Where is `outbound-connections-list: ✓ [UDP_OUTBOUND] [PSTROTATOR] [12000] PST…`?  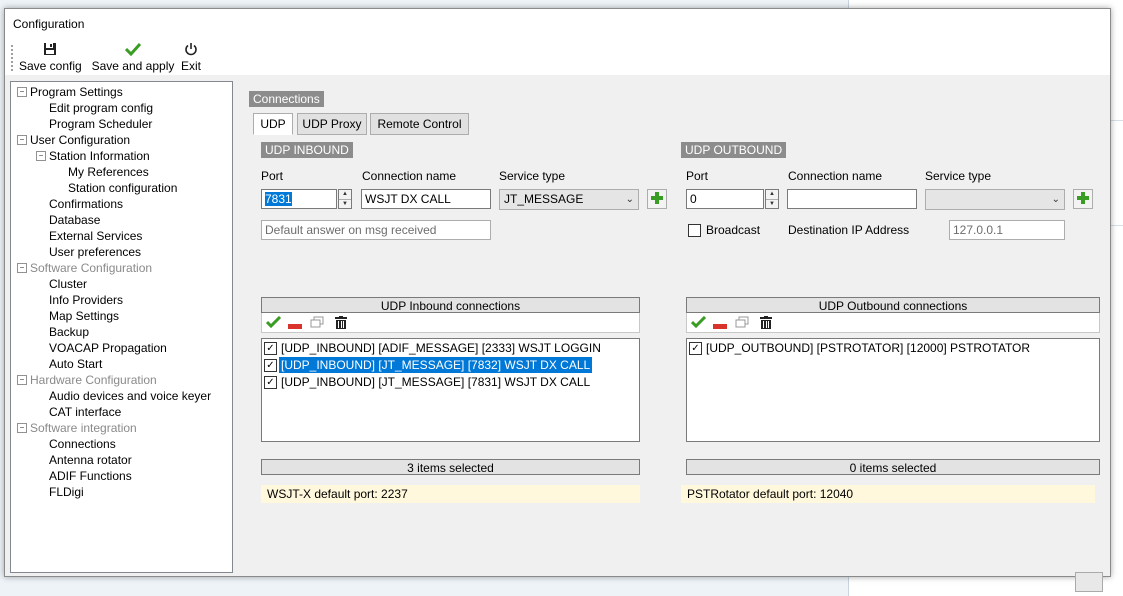 outbound-connections-list: ✓ [UDP_OUTBOUND] [PSTROTATOR] [12000] PST… is located at coordinates (893, 390).